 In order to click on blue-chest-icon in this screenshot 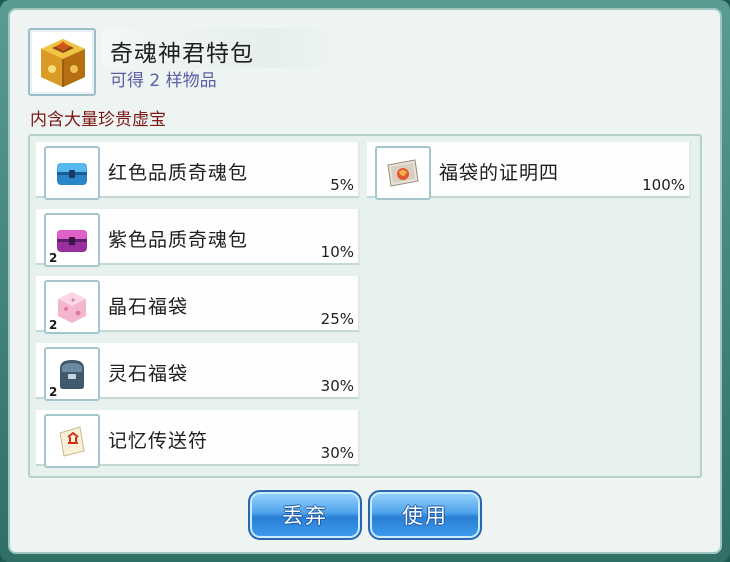, I will do `click(72, 174)`.